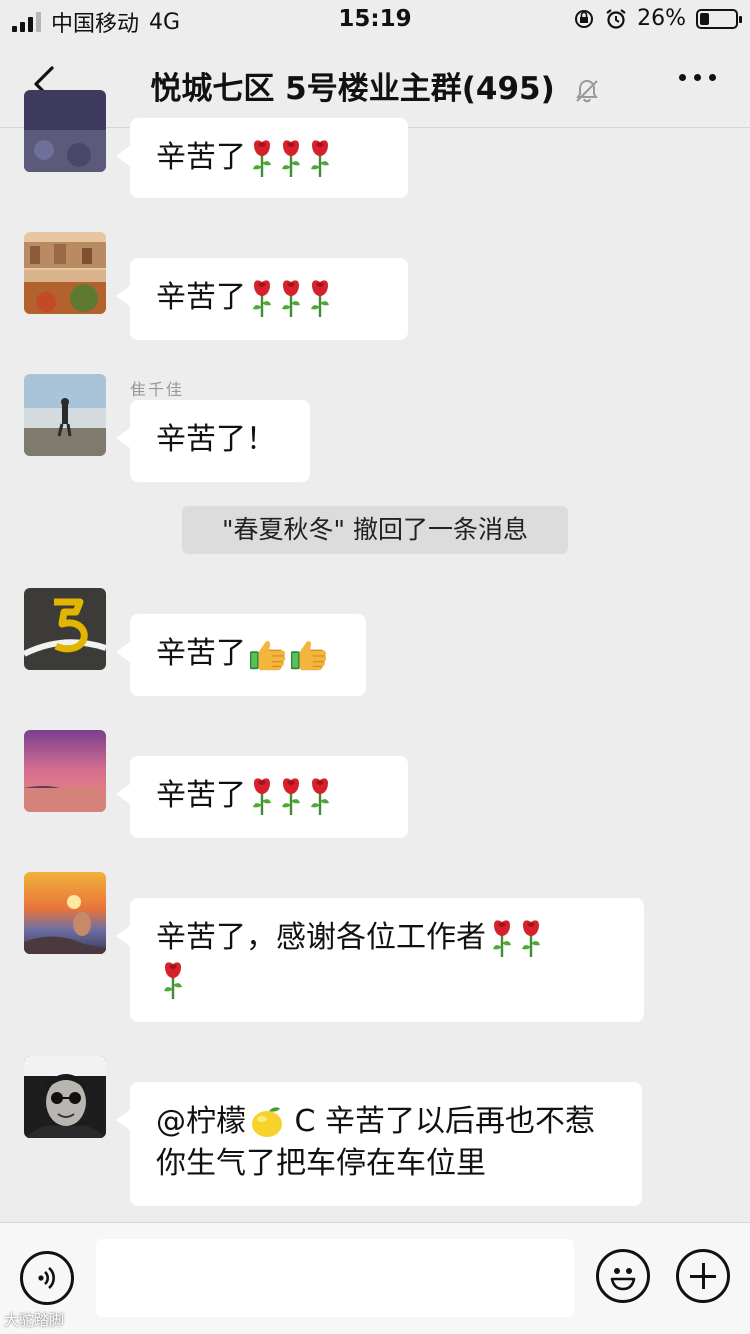 This screenshot has width=750, height=1334. Describe the element at coordinates (584, 18) in the screenshot. I see `orientation-lock-icon` at that location.